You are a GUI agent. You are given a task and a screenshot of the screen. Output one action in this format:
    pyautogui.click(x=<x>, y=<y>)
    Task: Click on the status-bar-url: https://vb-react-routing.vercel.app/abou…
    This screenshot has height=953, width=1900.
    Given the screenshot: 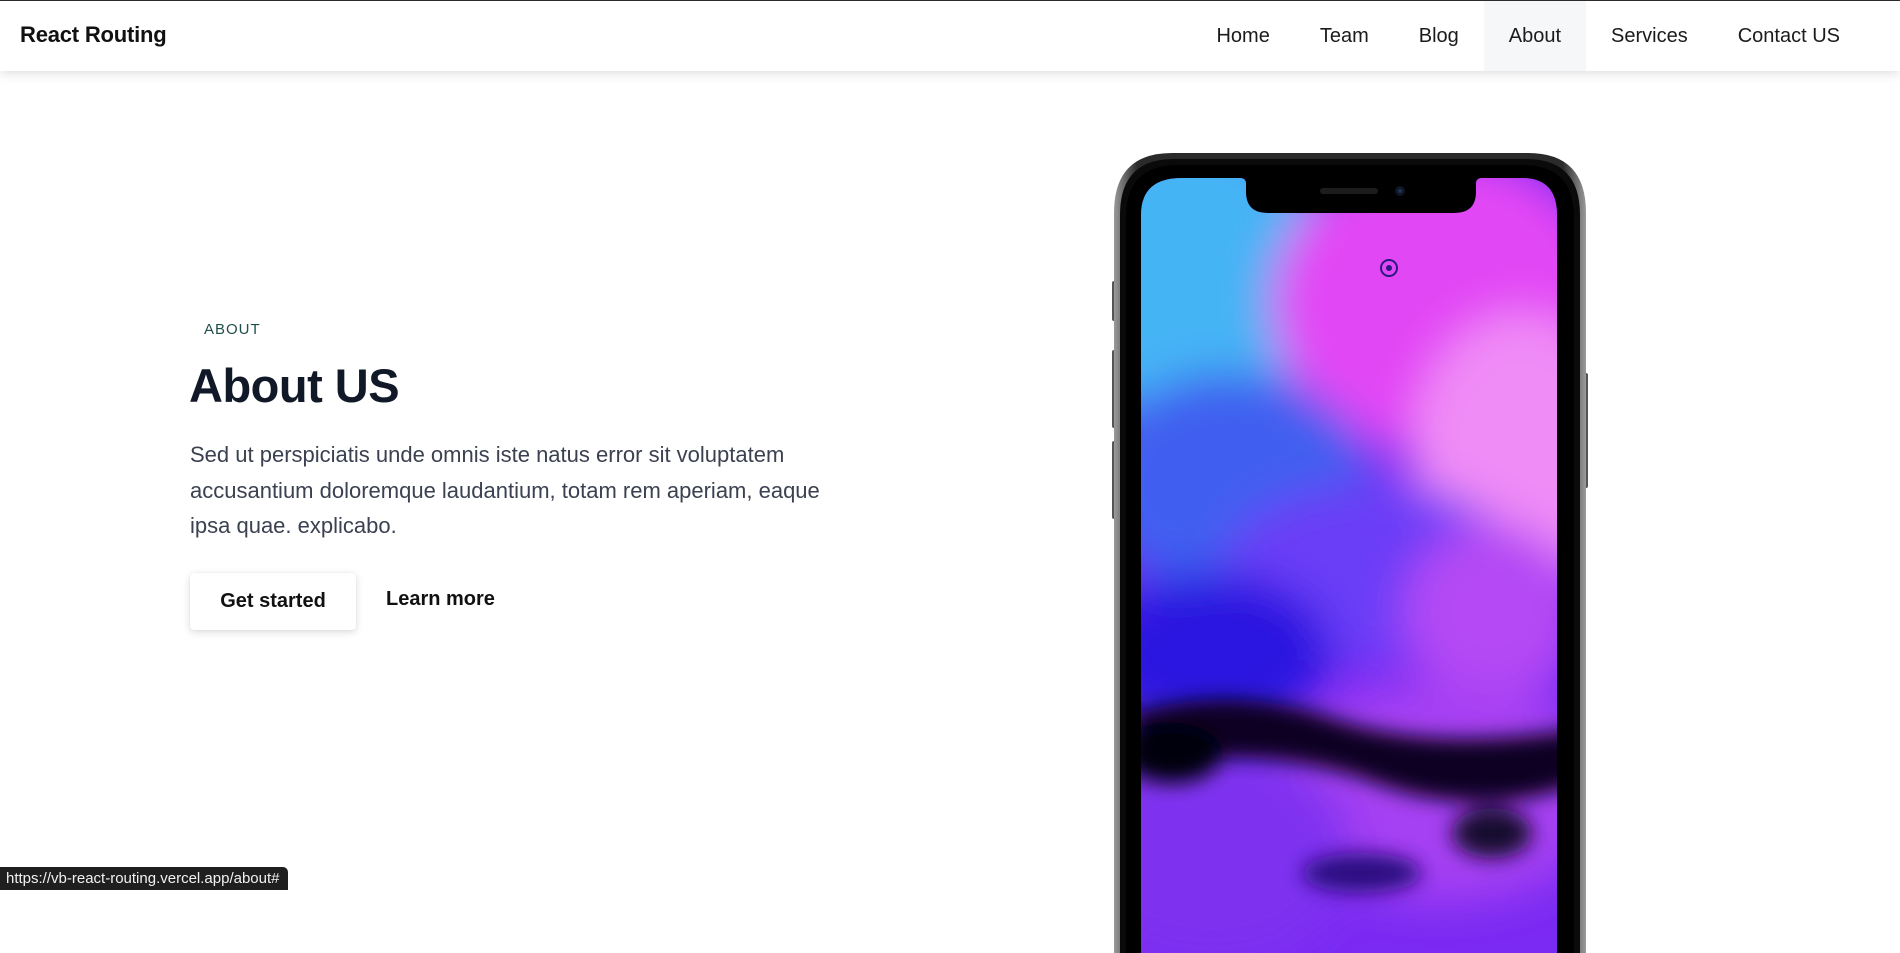 What is the action you would take?
    pyautogui.click(x=144, y=878)
    